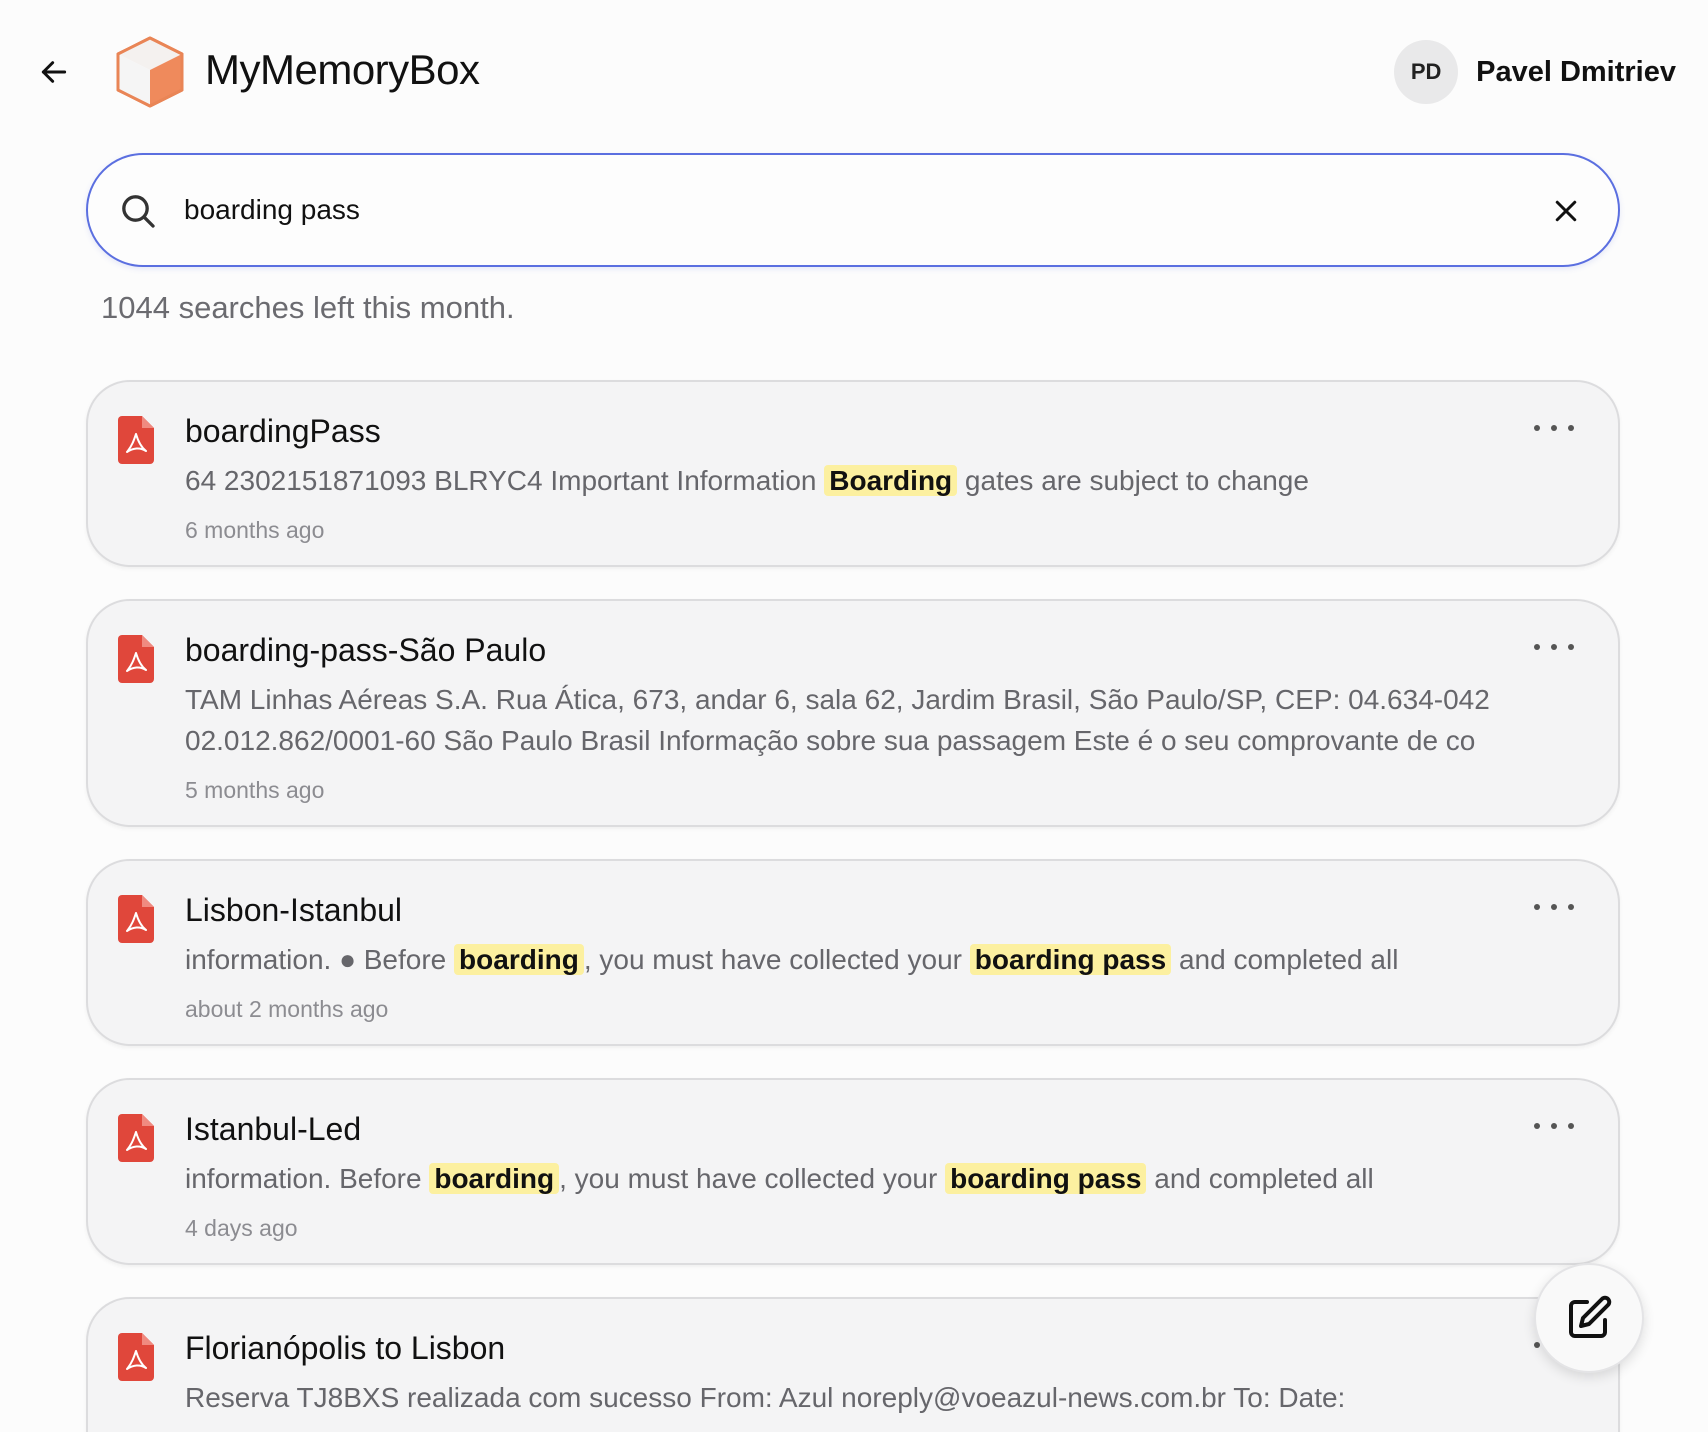  Describe the element at coordinates (366, 650) in the screenshot. I see `result-title: boarding-pass-São Paulo` at that location.